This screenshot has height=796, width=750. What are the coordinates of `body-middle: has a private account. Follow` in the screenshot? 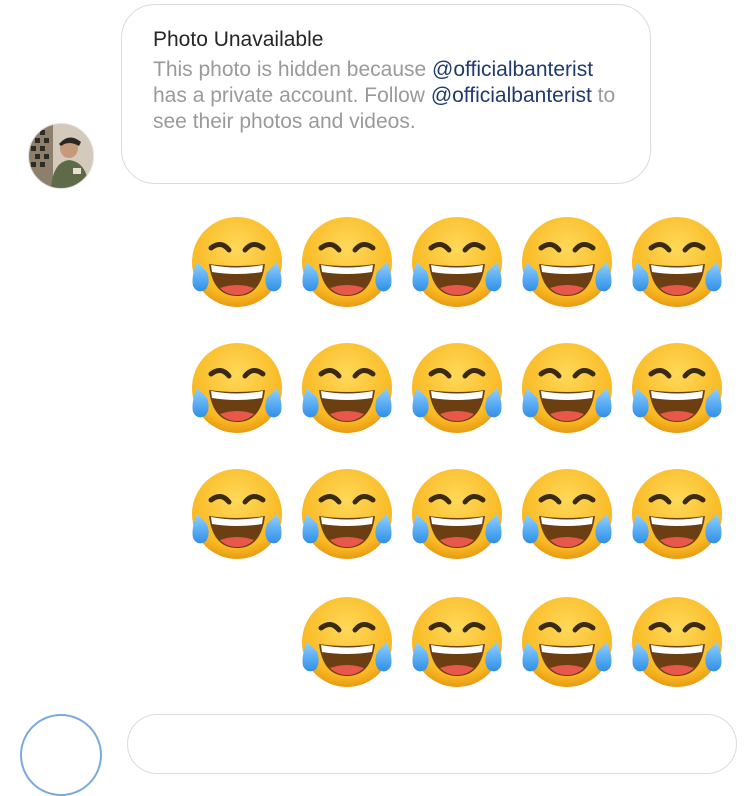 It's located at (292, 95).